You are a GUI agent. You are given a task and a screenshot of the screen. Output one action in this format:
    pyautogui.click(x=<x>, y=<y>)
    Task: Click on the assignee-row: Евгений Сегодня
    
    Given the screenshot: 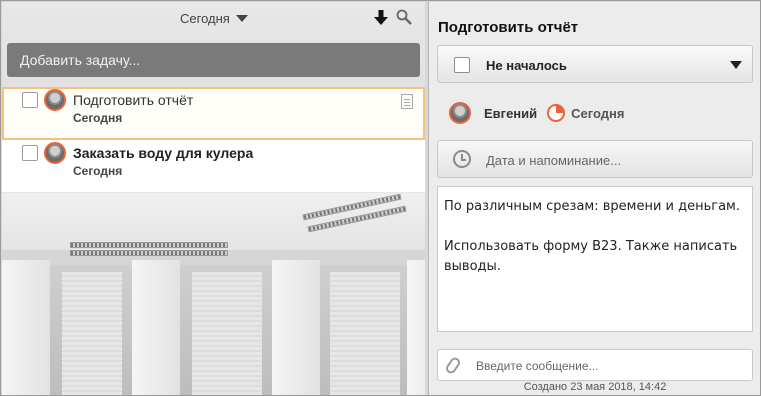 What is the action you would take?
    pyautogui.click(x=536, y=113)
    